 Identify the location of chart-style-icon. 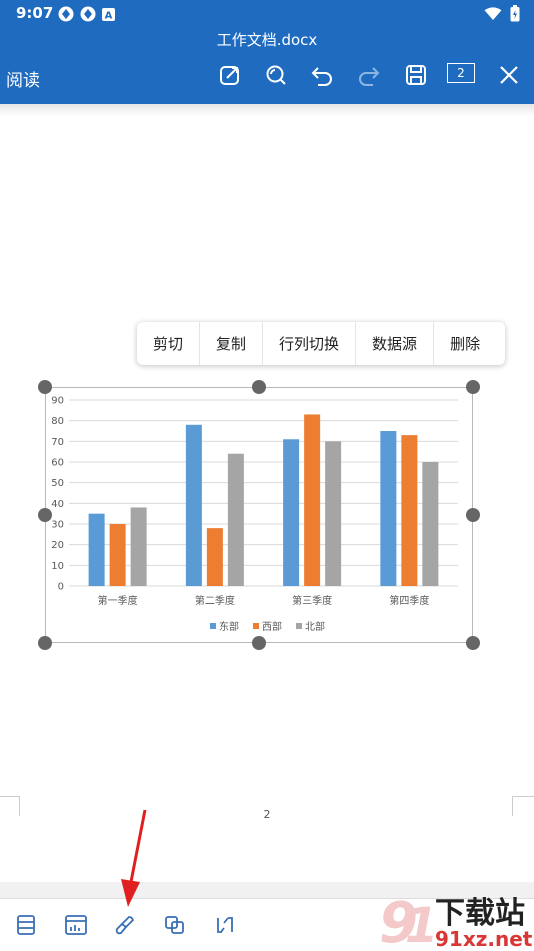
(76, 925).